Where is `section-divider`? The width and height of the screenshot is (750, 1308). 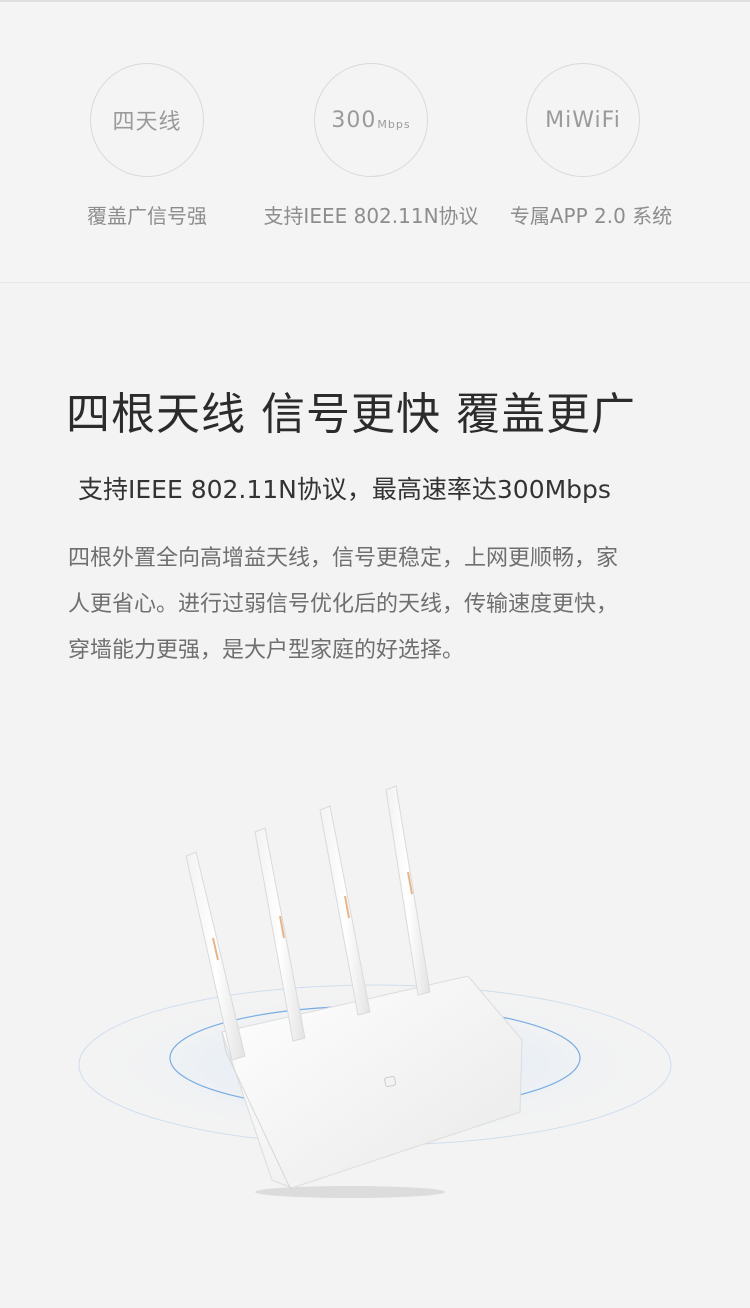 section-divider is located at coordinates (375, 282).